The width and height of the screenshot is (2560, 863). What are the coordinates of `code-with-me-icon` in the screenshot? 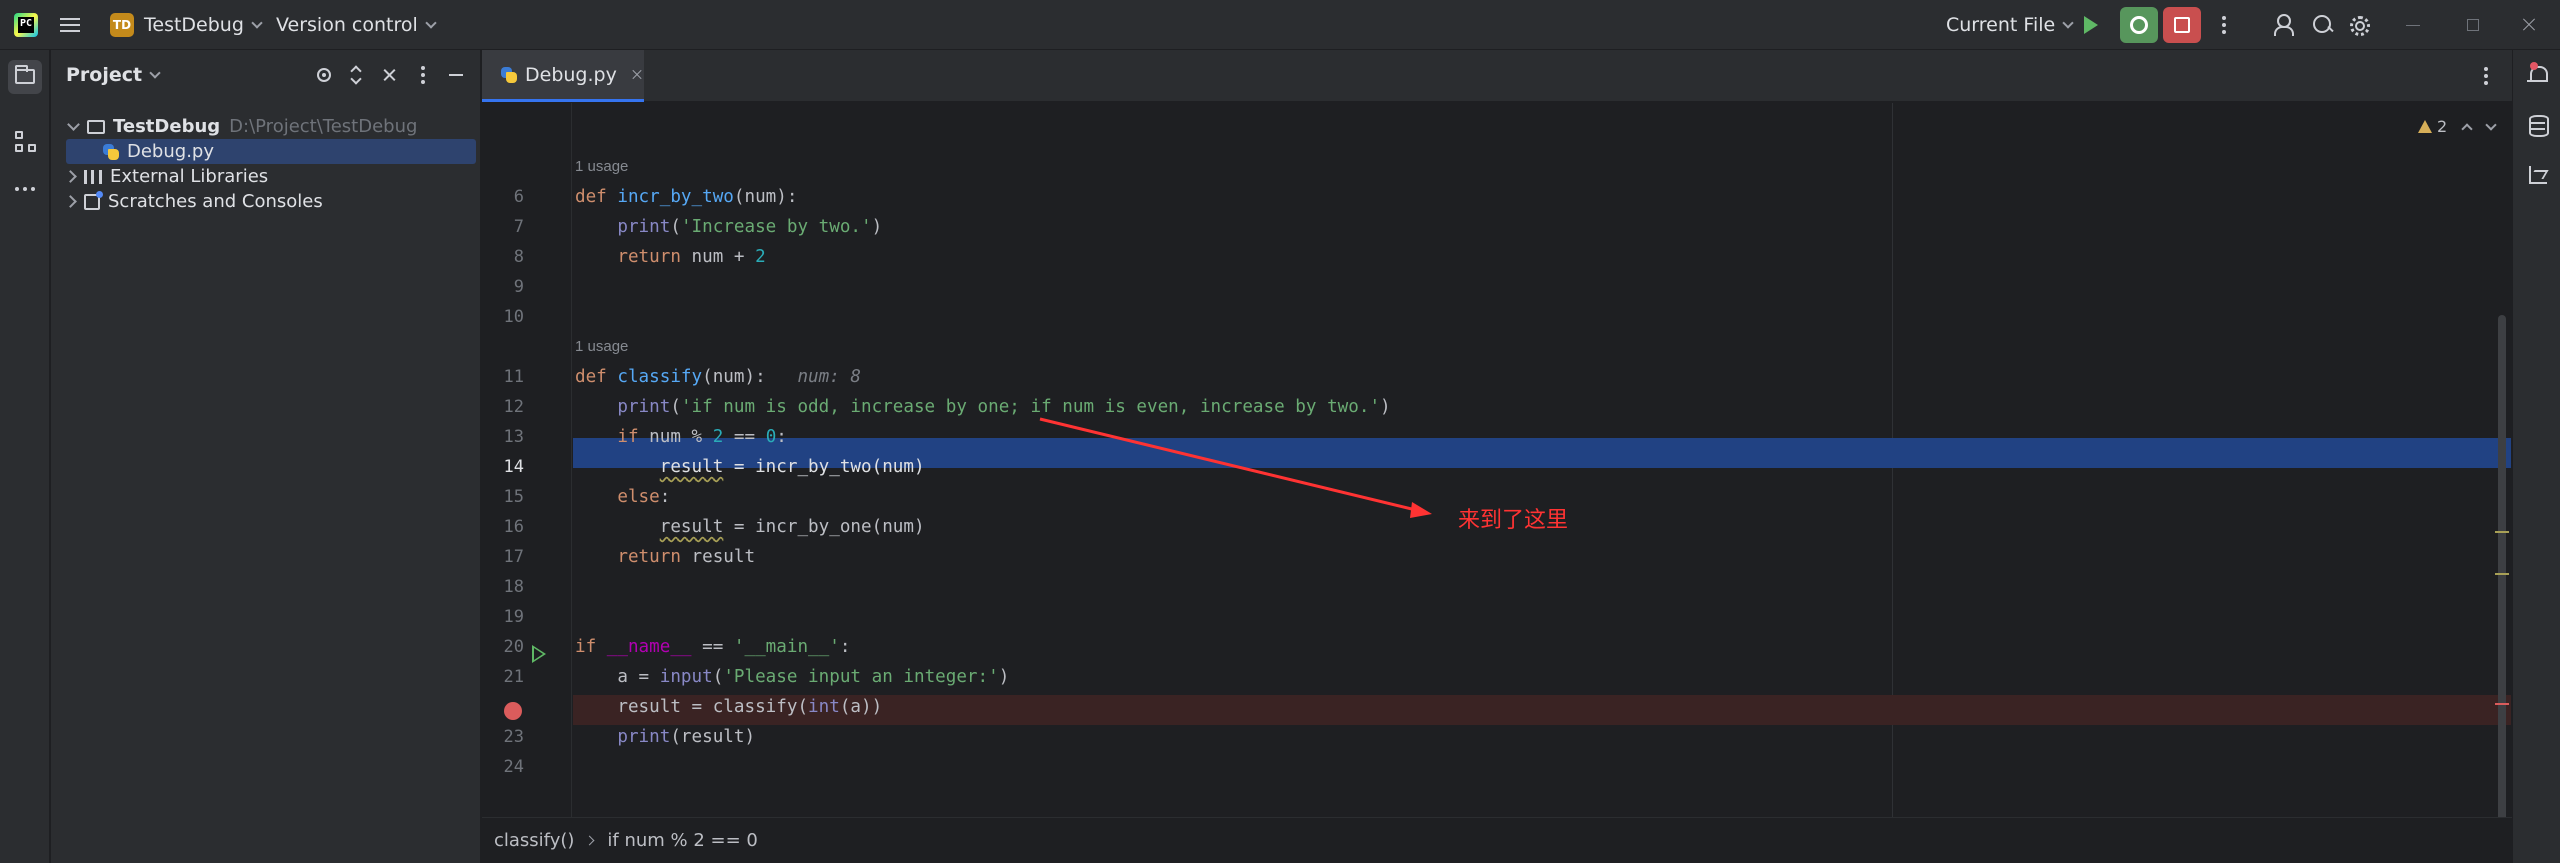 It's located at (2285, 25).